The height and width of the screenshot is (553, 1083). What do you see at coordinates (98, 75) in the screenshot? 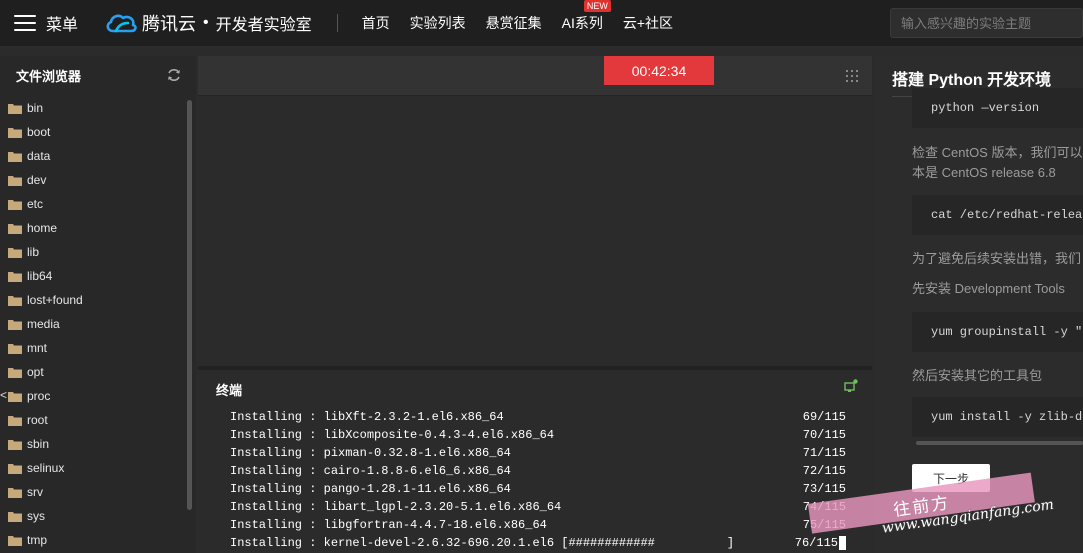
I see `file-browser-header: 文件浏览器` at bounding box center [98, 75].